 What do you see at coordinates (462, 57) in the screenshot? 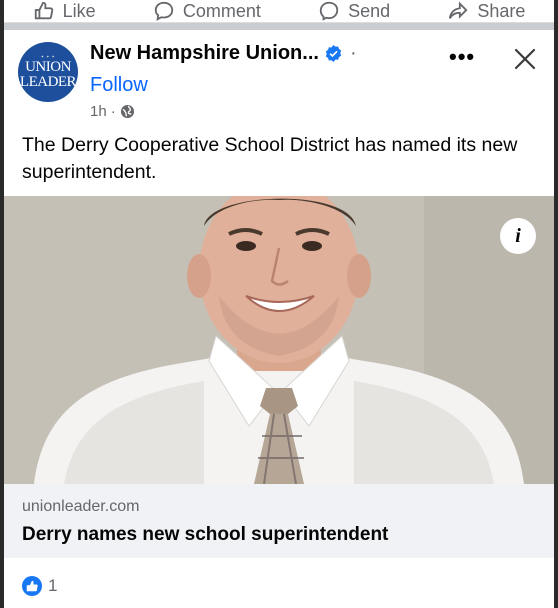
I see `more-options-button: •••` at bounding box center [462, 57].